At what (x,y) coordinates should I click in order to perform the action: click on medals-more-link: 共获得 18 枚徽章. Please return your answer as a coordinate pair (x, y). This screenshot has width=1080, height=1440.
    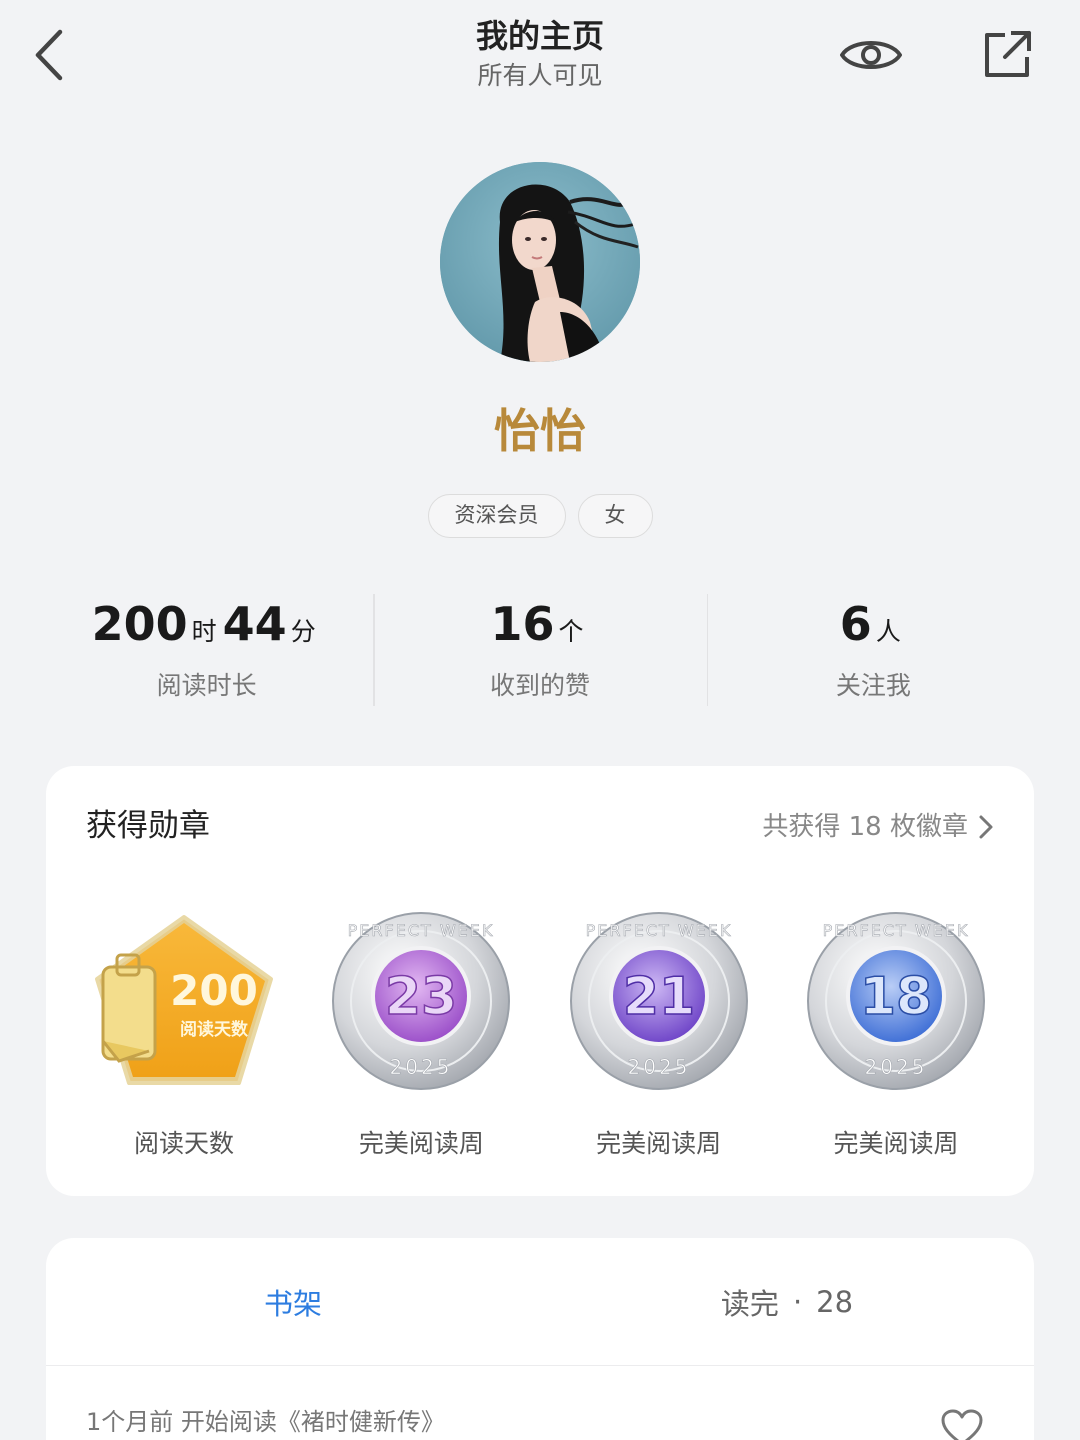
    Looking at the image, I should click on (878, 827).